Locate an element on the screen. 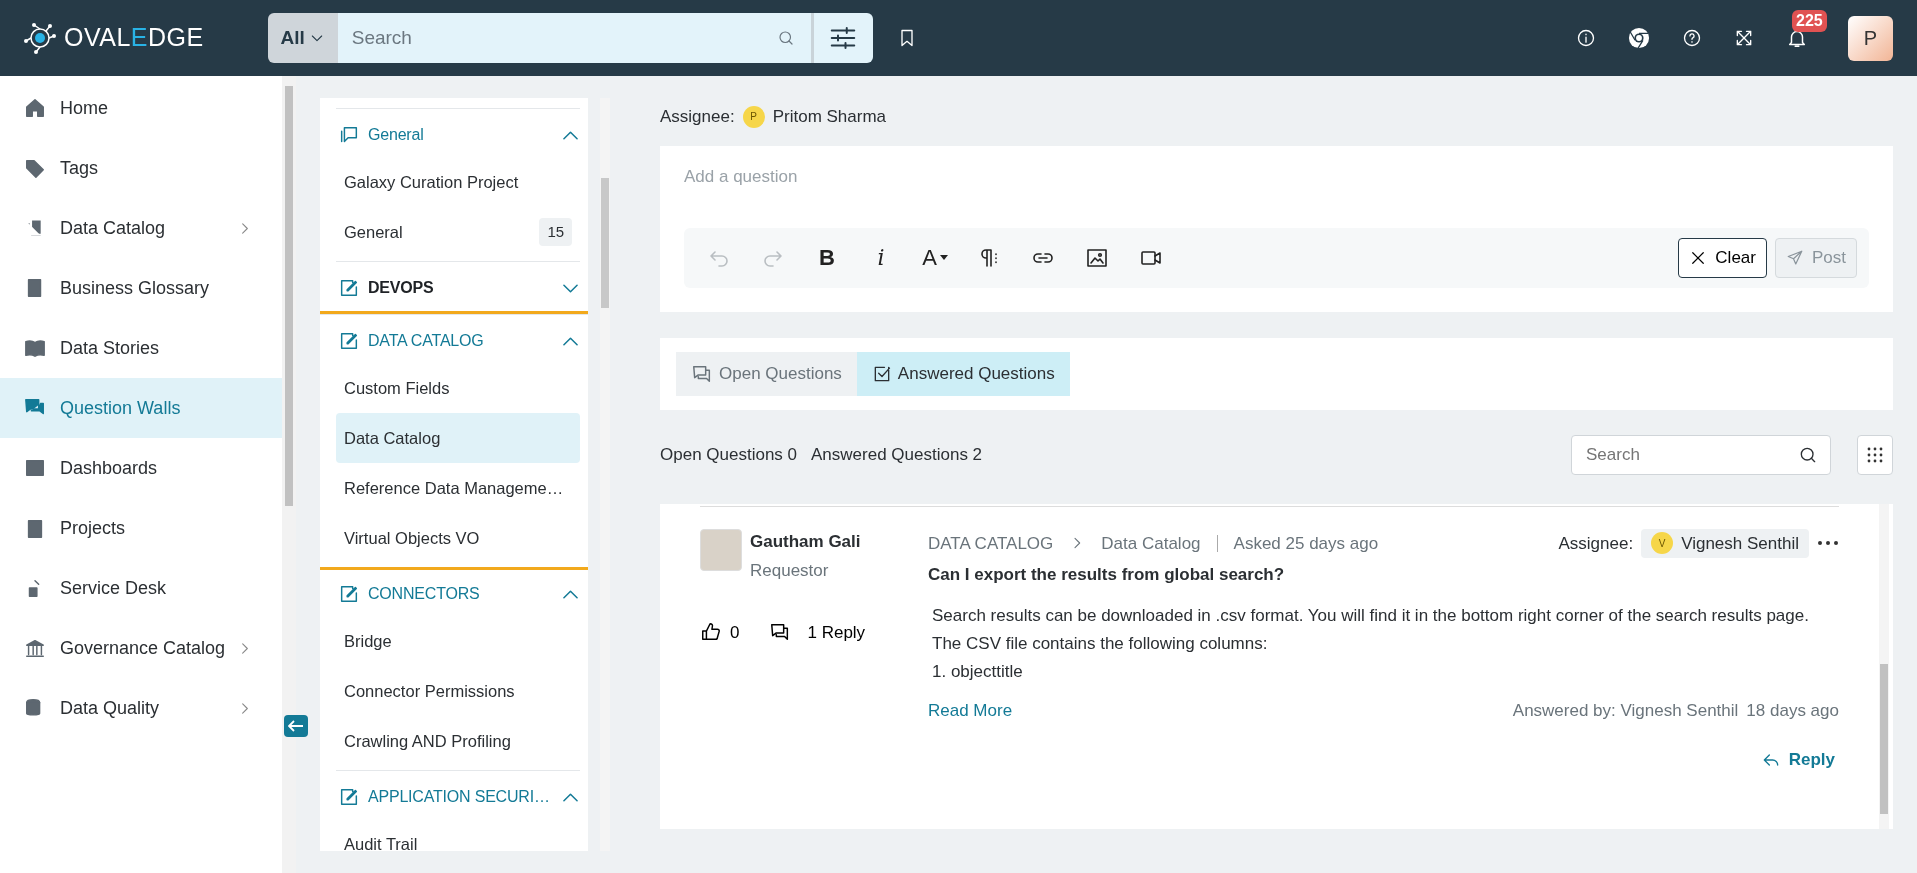 The height and width of the screenshot is (873, 1917). nav-item: Business Glossary is located at coordinates (141, 288).